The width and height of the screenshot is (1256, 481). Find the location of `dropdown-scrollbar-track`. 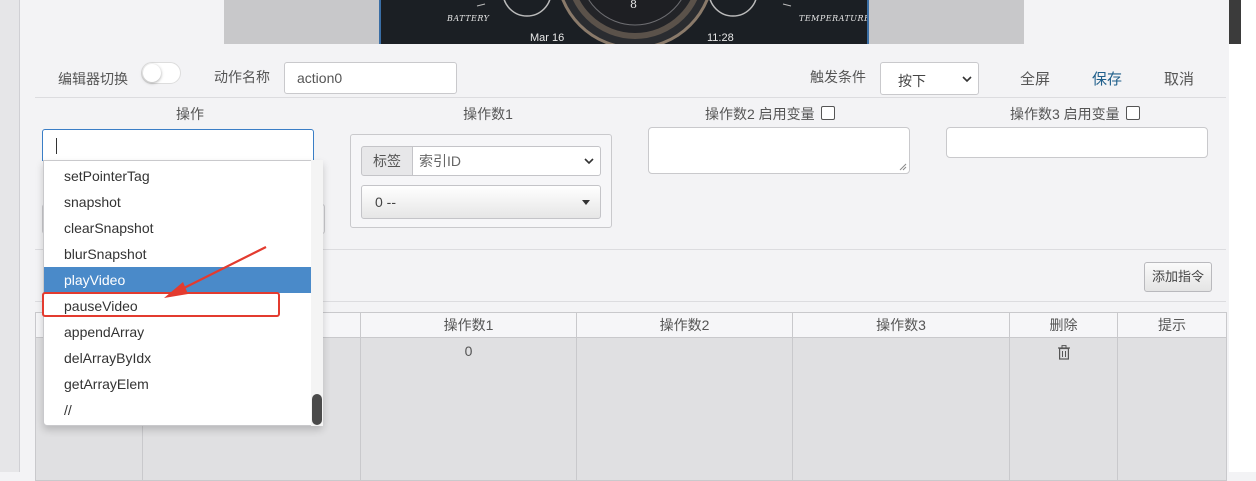

dropdown-scrollbar-track is located at coordinates (317, 293).